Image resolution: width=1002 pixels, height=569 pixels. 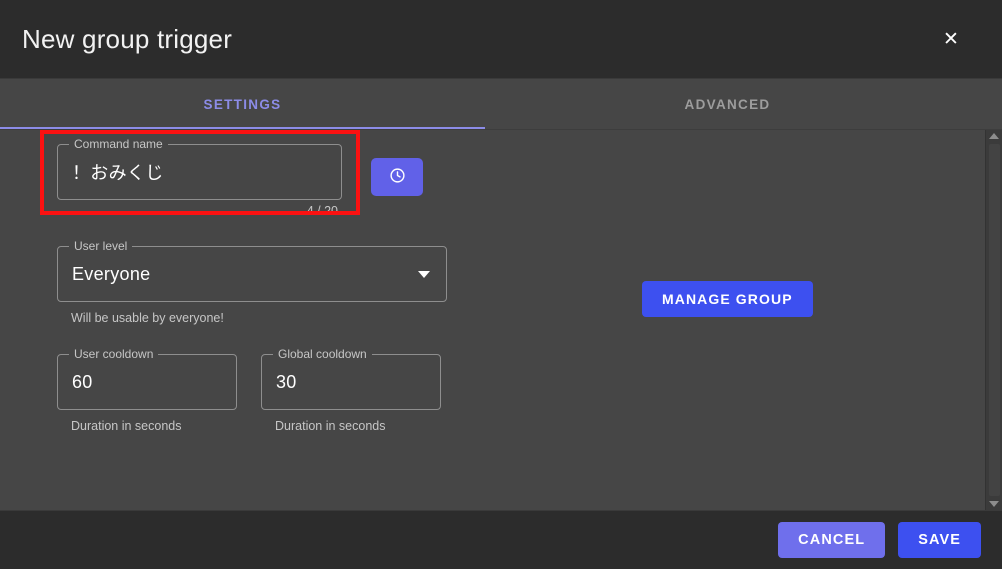 I want to click on user-cooldown-label: User cooldown, so click(x=114, y=354).